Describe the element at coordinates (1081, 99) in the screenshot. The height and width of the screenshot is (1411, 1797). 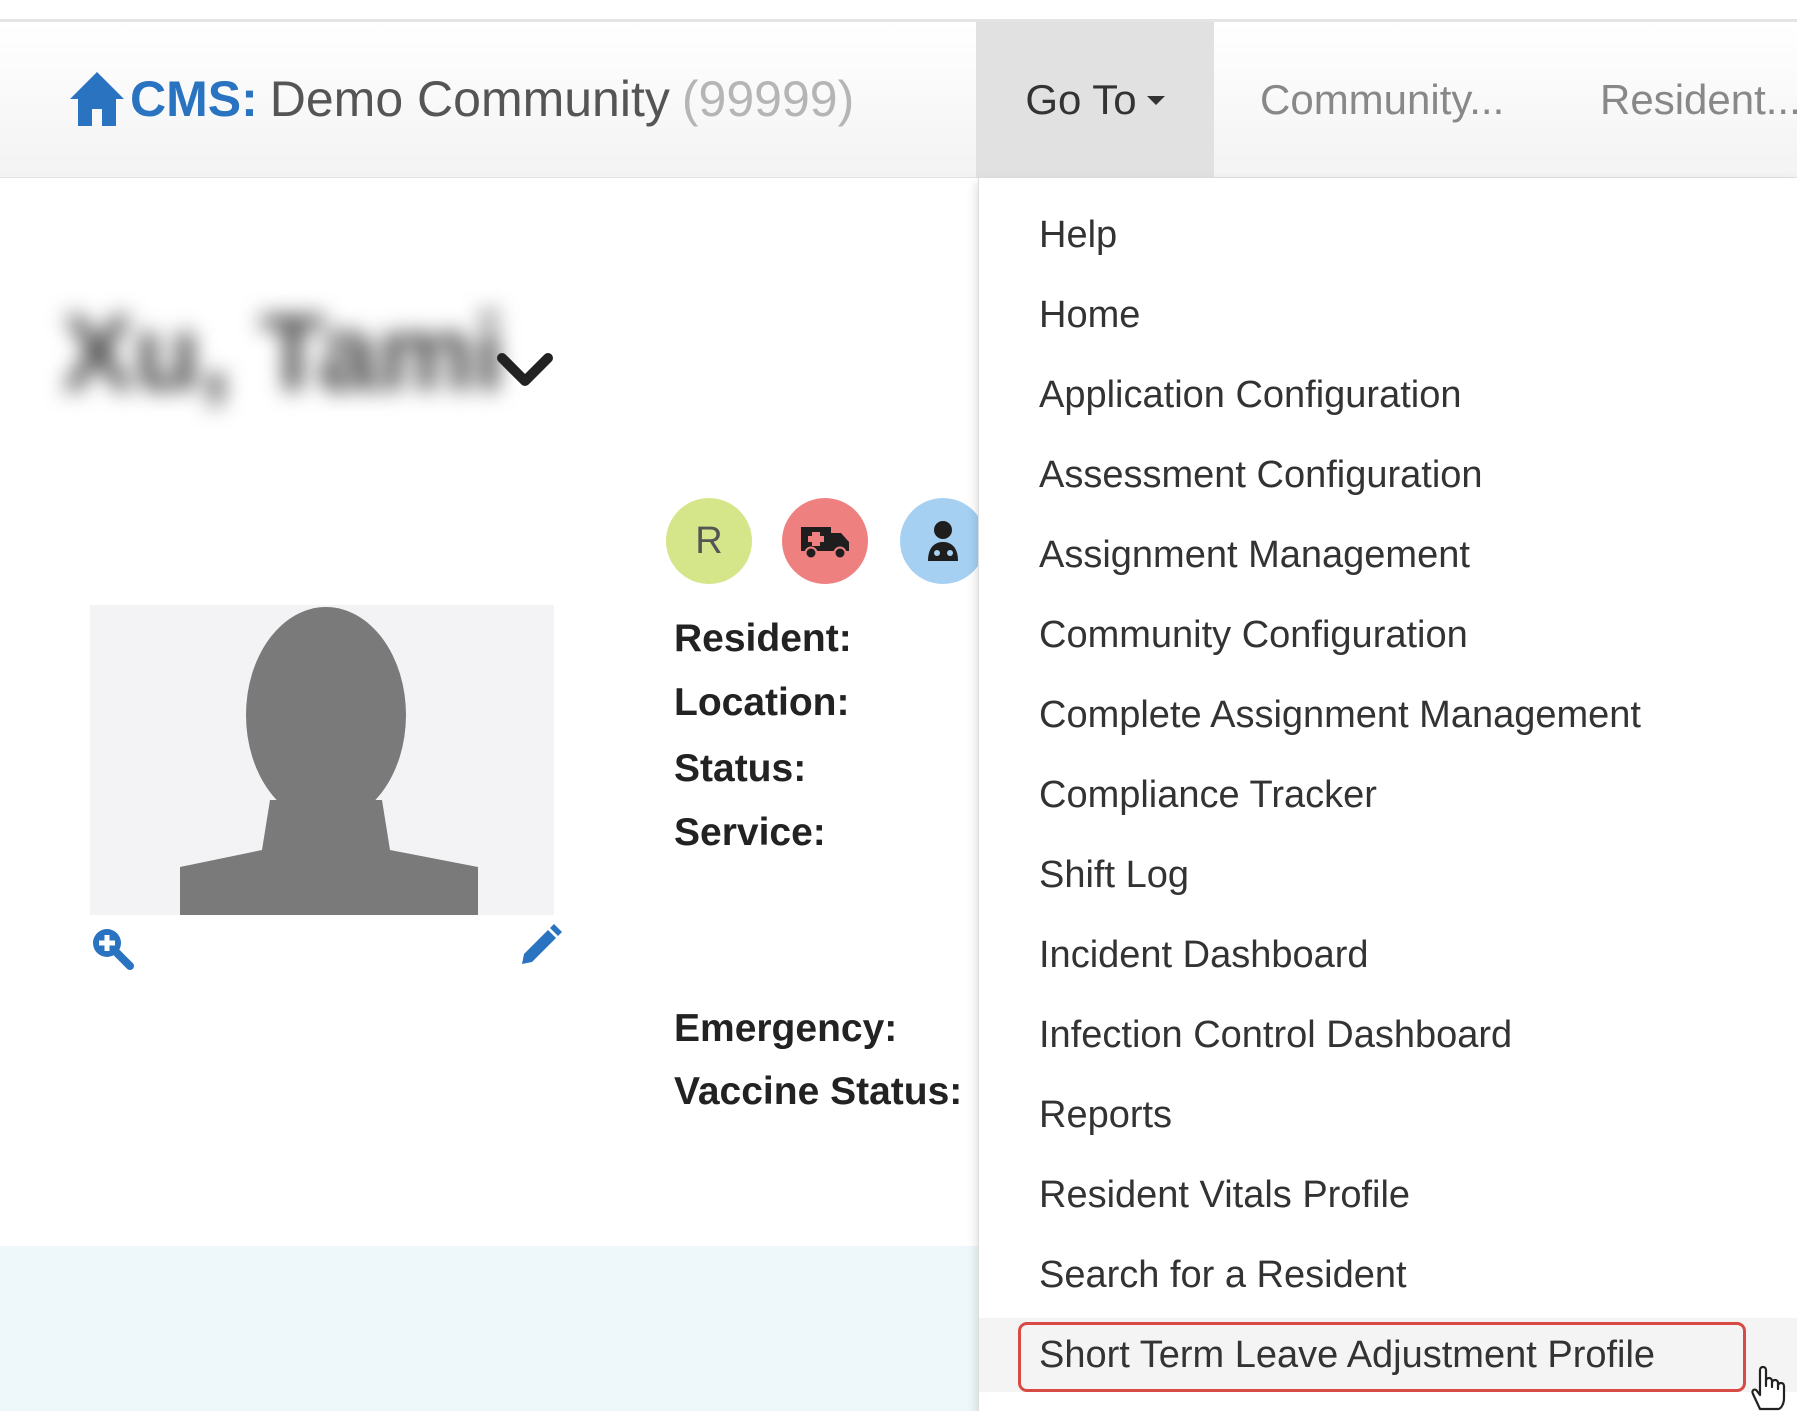
I see `goto-label: Go To` at that location.